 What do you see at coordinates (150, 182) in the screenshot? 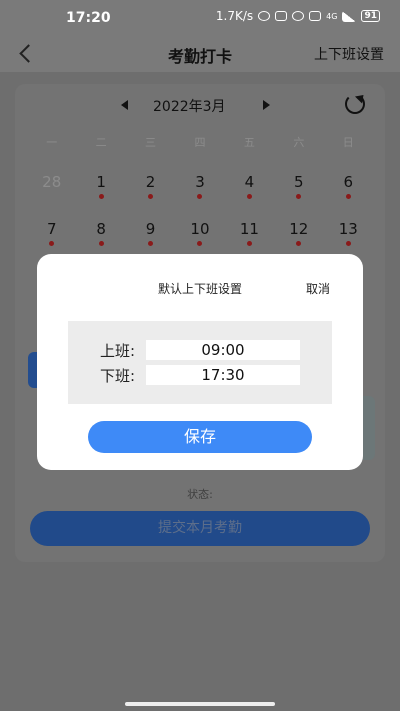
I see `calendar-day-number: 2` at bounding box center [150, 182].